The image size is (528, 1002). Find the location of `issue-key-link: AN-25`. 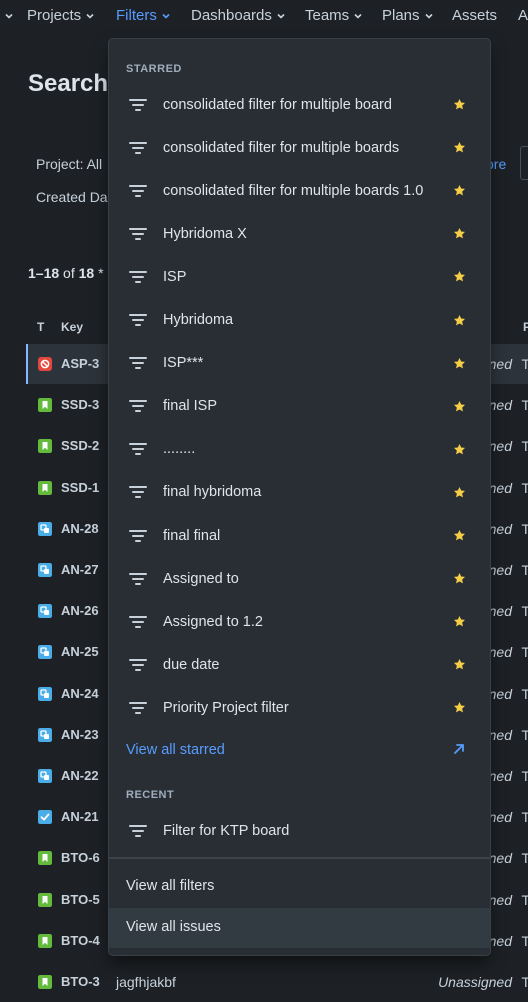

issue-key-link: AN-25 is located at coordinates (80, 651).